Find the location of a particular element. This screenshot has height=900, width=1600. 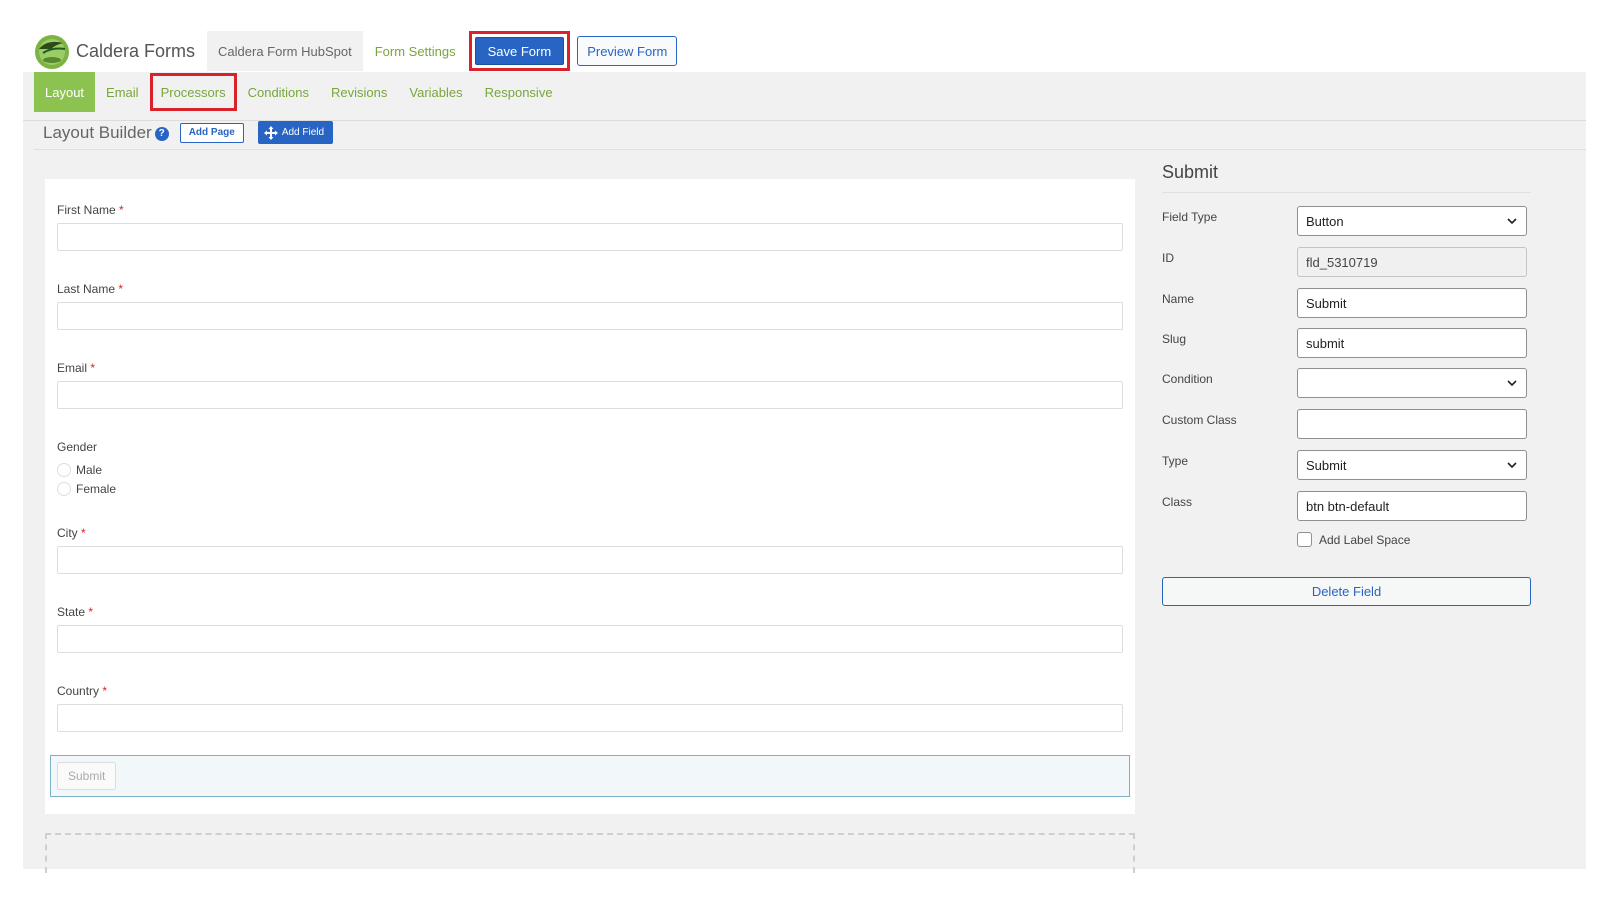

field-label: Last Name is located at coordinates (86, 289).